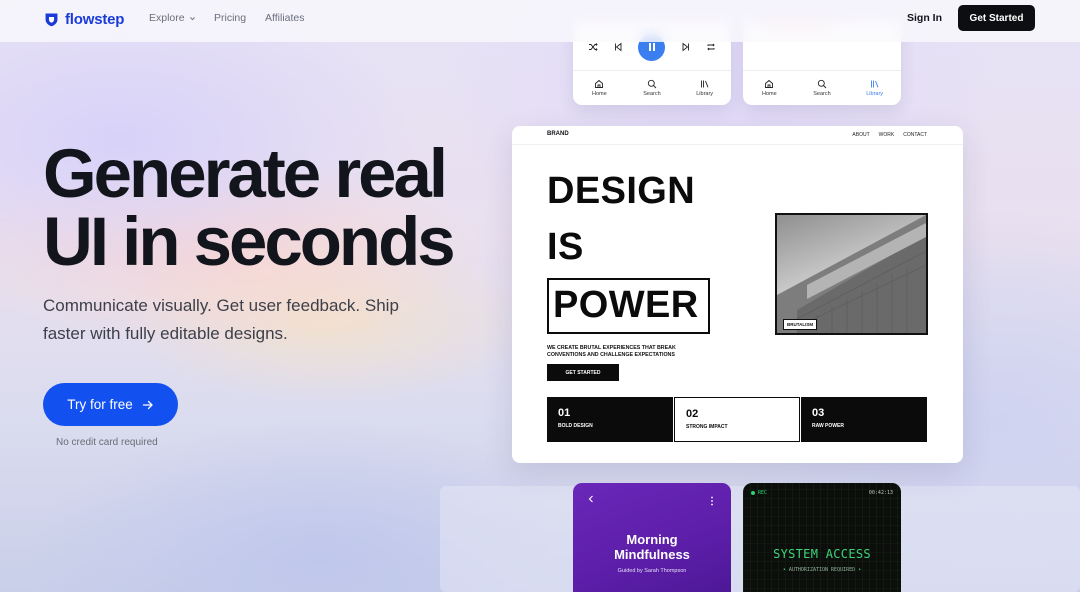 This screenshot has height=592, width=1080. What do you see at coordinates (147, 404) in the screenshot?
I see `arrow-right-icon` at bounding box center [147, 404].